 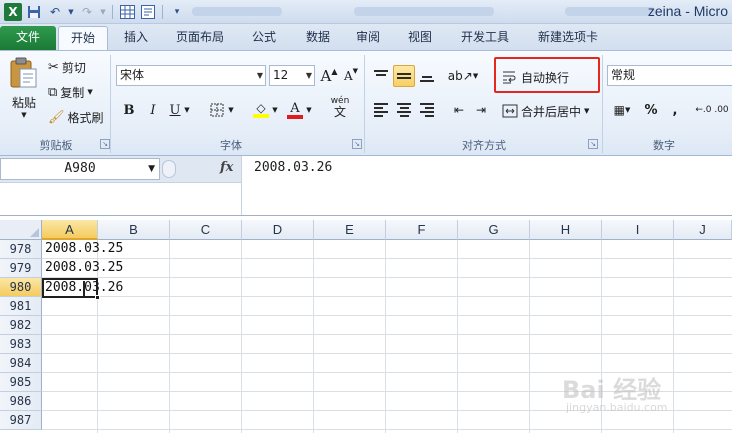 I want to click on name-box-resize-handle, so click(x=169, y=169).